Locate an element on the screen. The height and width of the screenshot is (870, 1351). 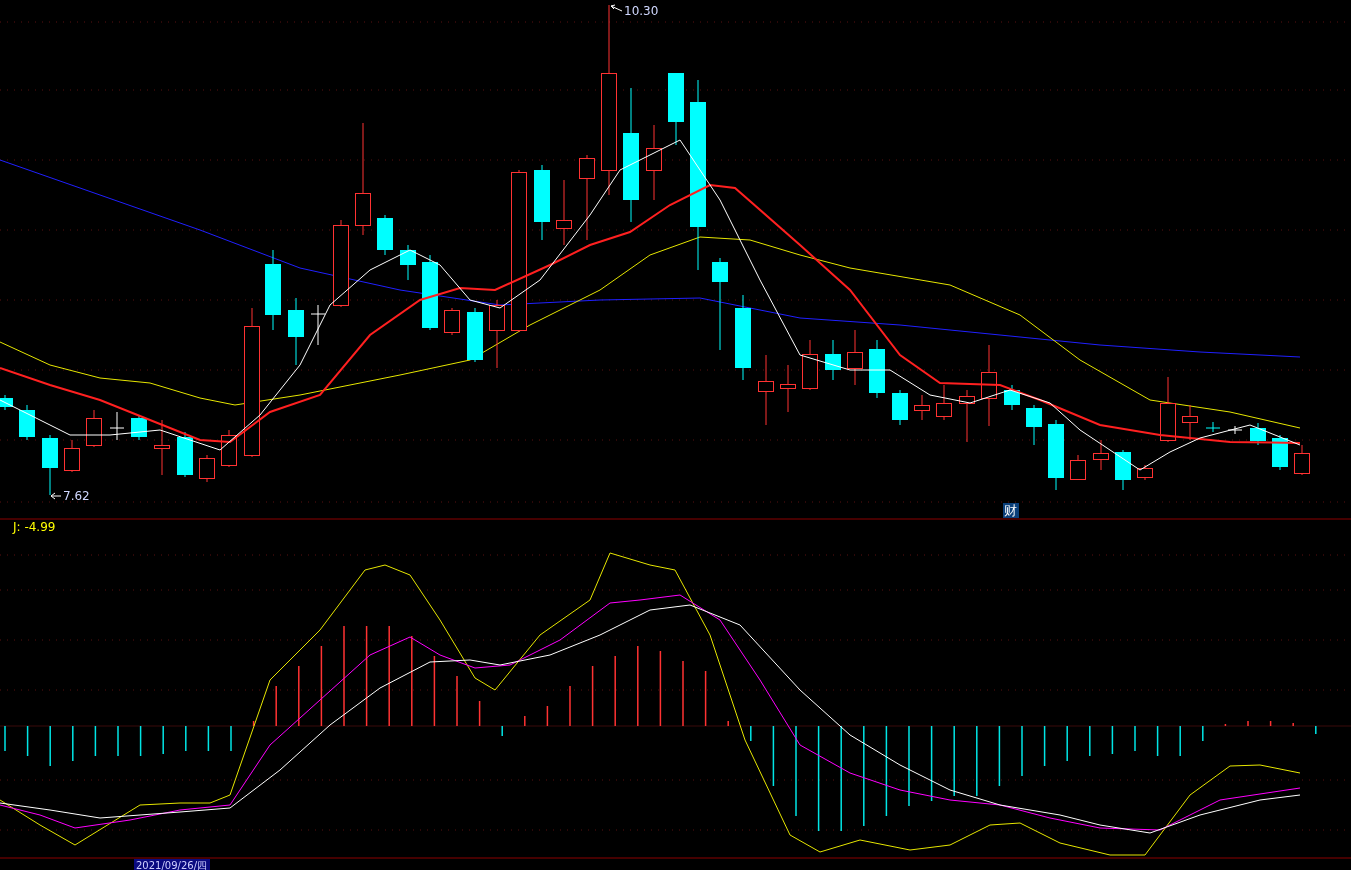
low-price-label: 7.62 is located at coordinates (76, 496).